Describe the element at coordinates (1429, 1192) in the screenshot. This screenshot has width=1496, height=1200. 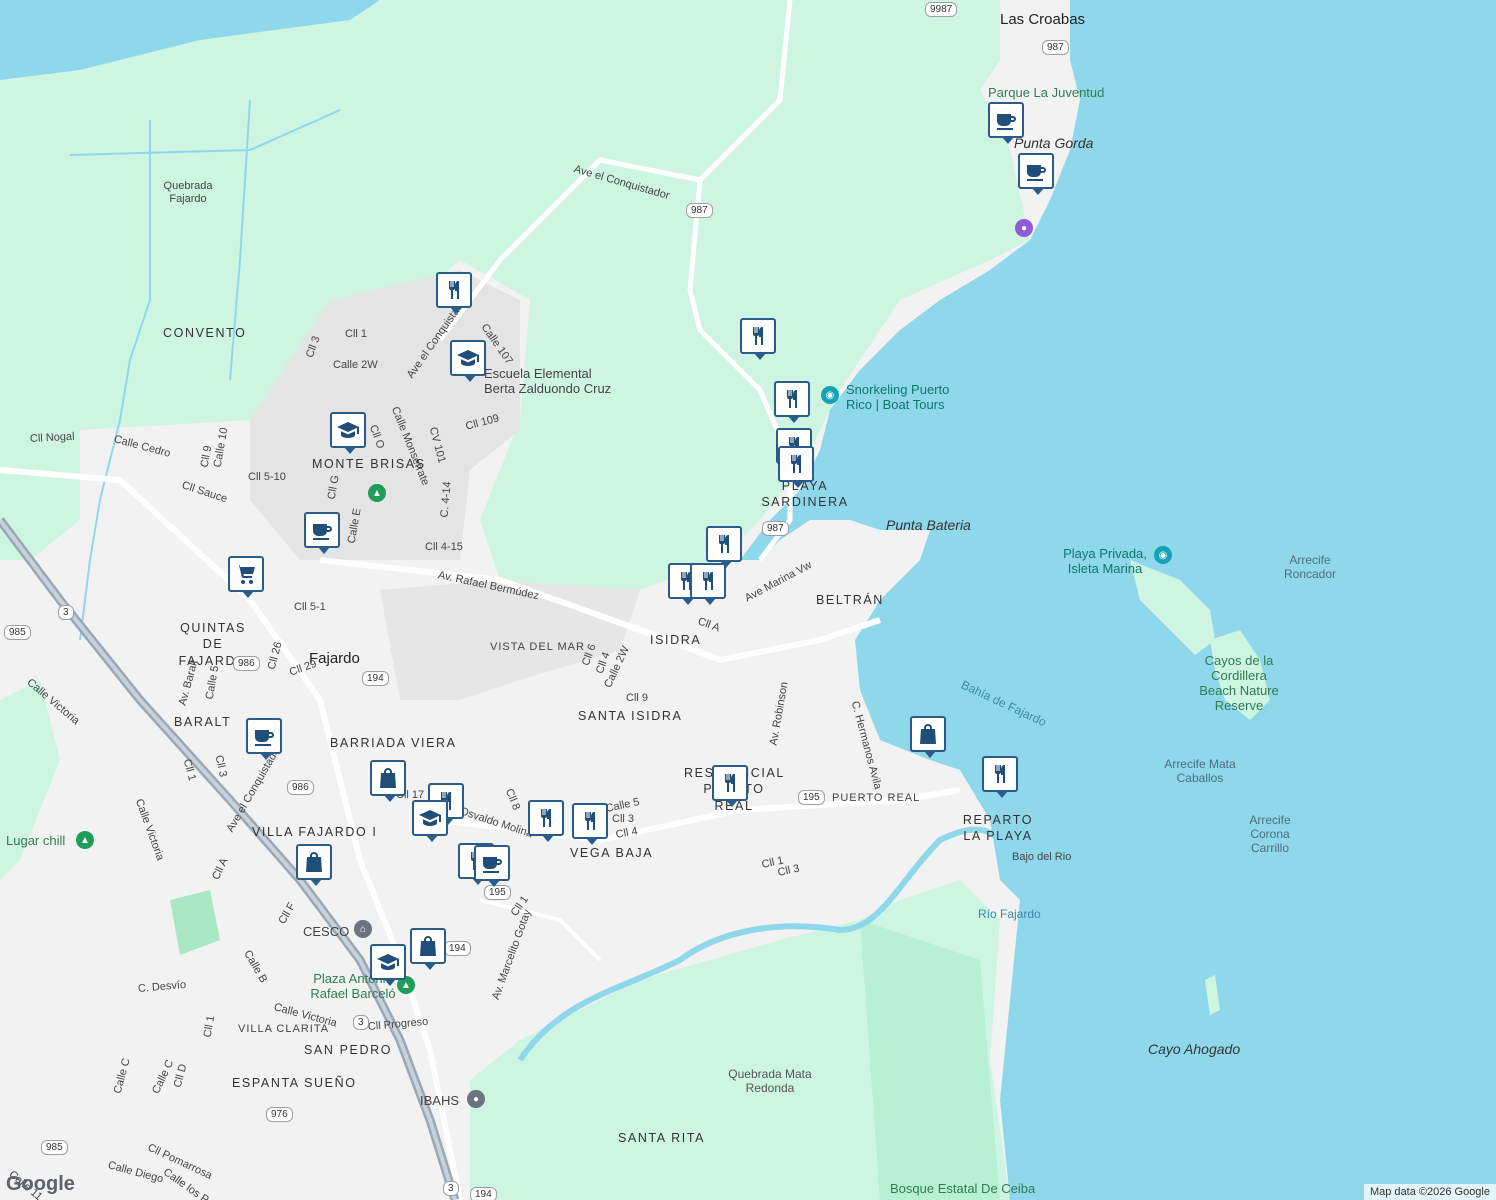
I see `map-attribution: Map data ©2026 Google` at that location.